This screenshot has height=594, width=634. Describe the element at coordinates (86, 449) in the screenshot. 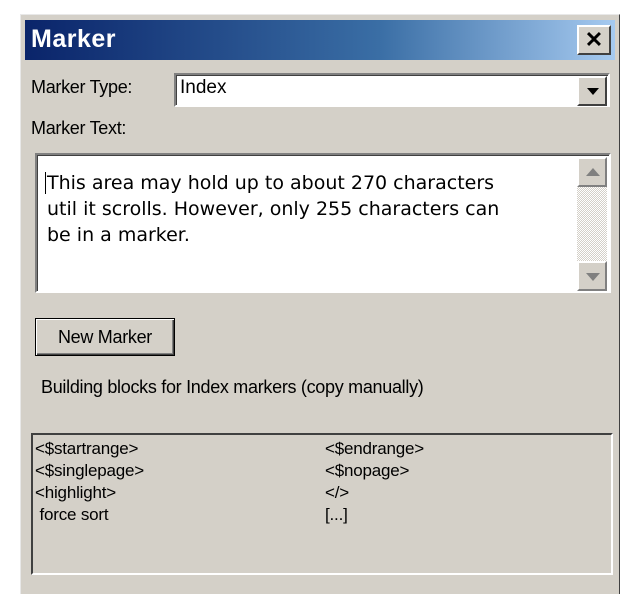

I see `list-item: <$startrange>` at that location.